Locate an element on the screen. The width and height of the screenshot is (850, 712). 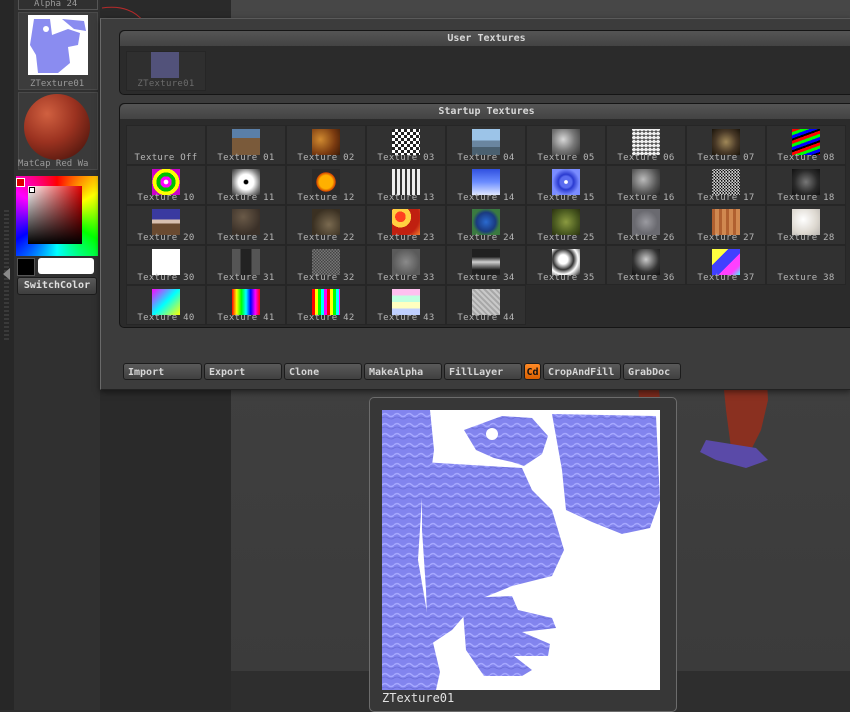
main-color-swatch is located at coordinates (66, 266).